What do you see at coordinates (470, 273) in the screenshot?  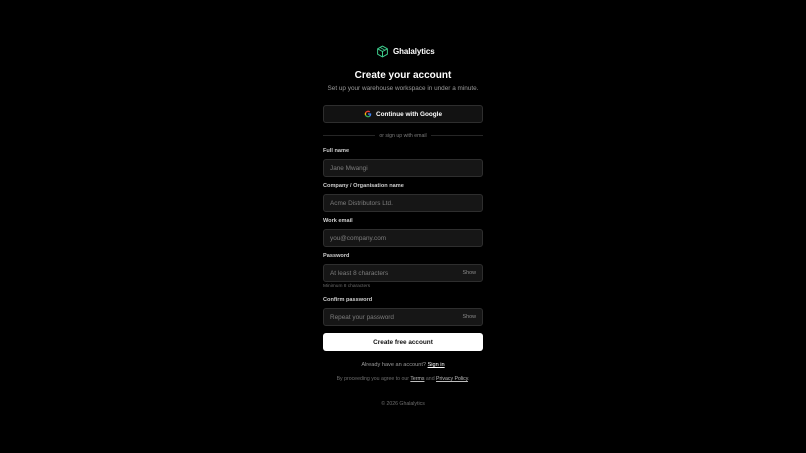 I see `password-show-toggle: Show` at bounding box center [470, 273].